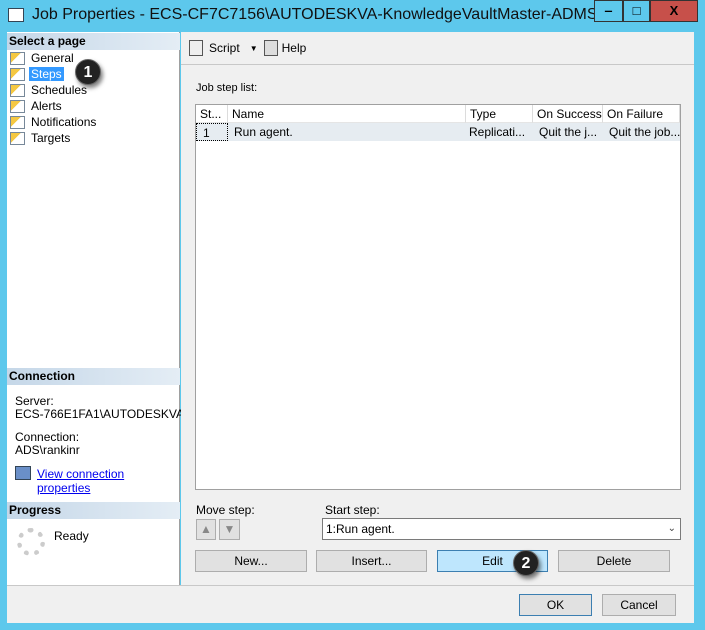 This screenshot has height=630, width=705. I want to click on move-down-button: ▼, so click(229, 529).